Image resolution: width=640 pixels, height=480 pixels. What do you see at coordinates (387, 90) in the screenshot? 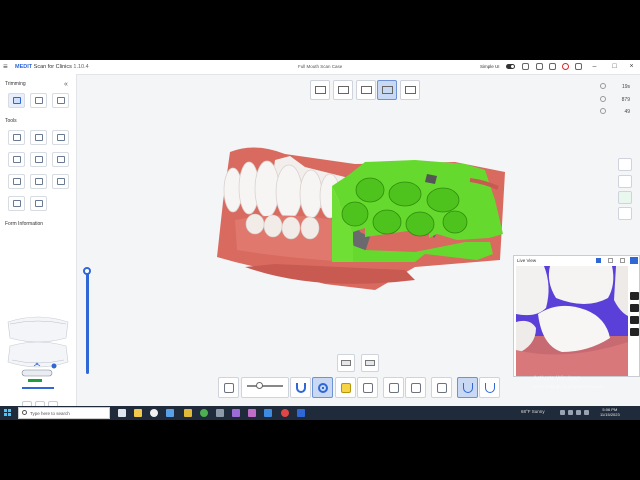
I see `occlusion-stage-button` at bounding box center [387, 90].